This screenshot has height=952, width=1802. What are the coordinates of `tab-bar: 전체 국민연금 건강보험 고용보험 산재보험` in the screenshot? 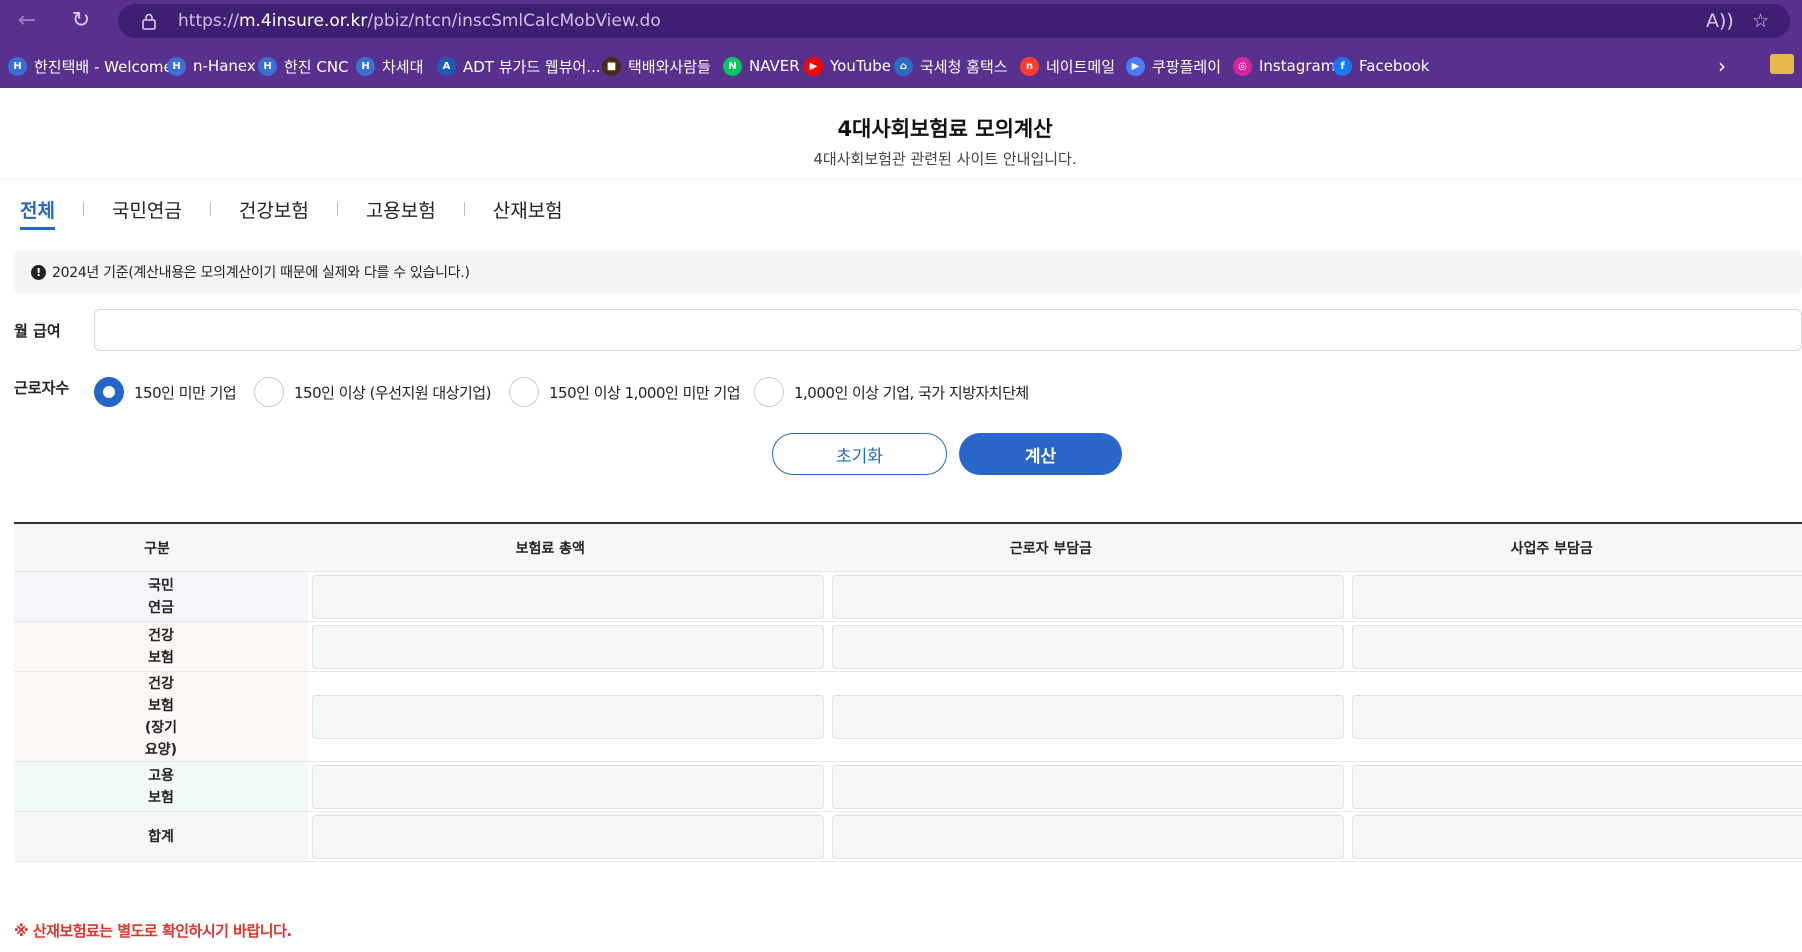 It's located at (291, 214).